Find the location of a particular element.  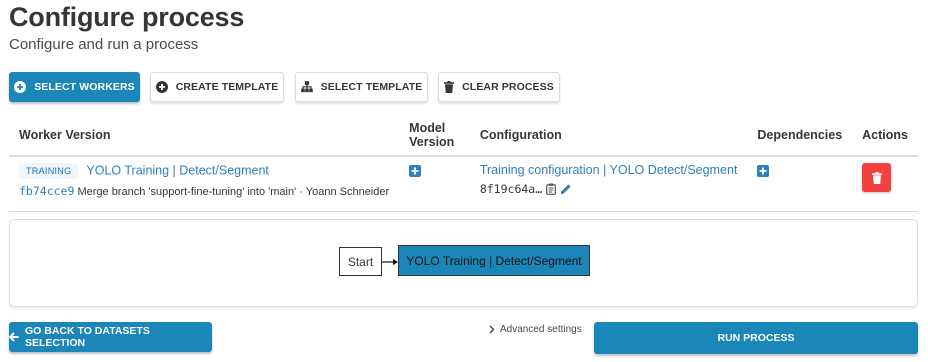

clear-process-button: CLEAR PROCESS is located at coordinates (499, 87).